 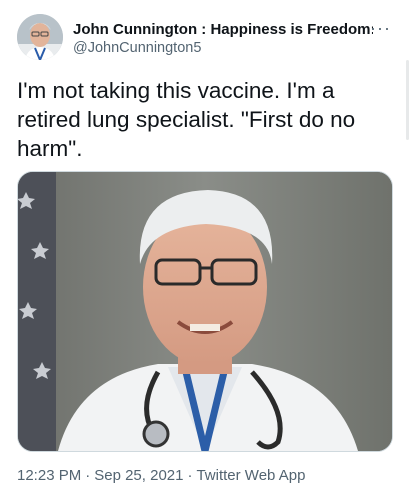 I want to click on avatar-image-icon, so click(x=40, y=37).